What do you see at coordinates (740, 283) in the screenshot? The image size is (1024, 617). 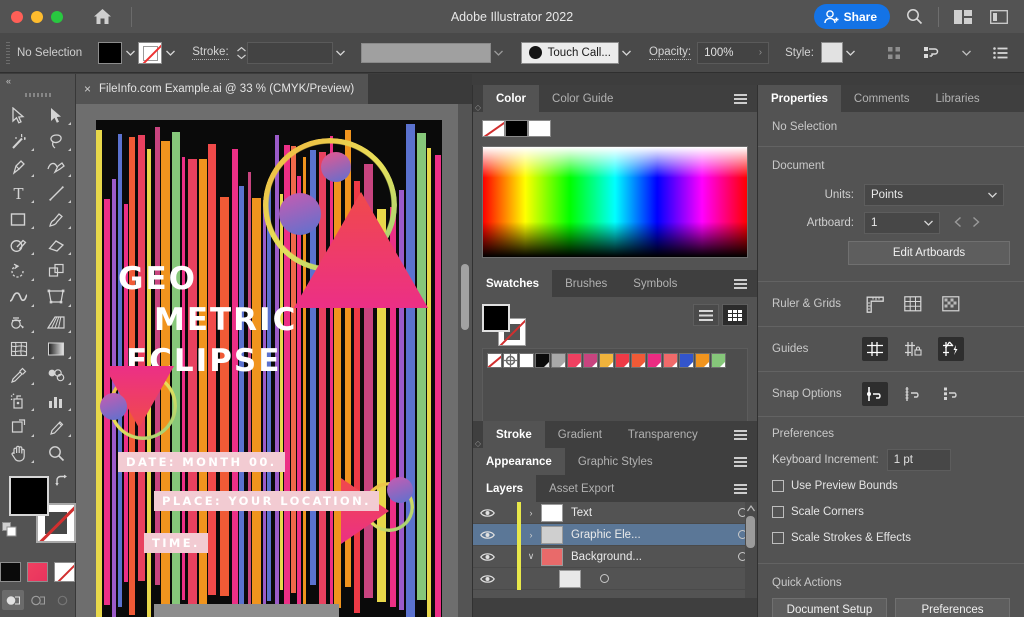 I see `swatches-panel-menu-icon` at bounding box center [740, 283].